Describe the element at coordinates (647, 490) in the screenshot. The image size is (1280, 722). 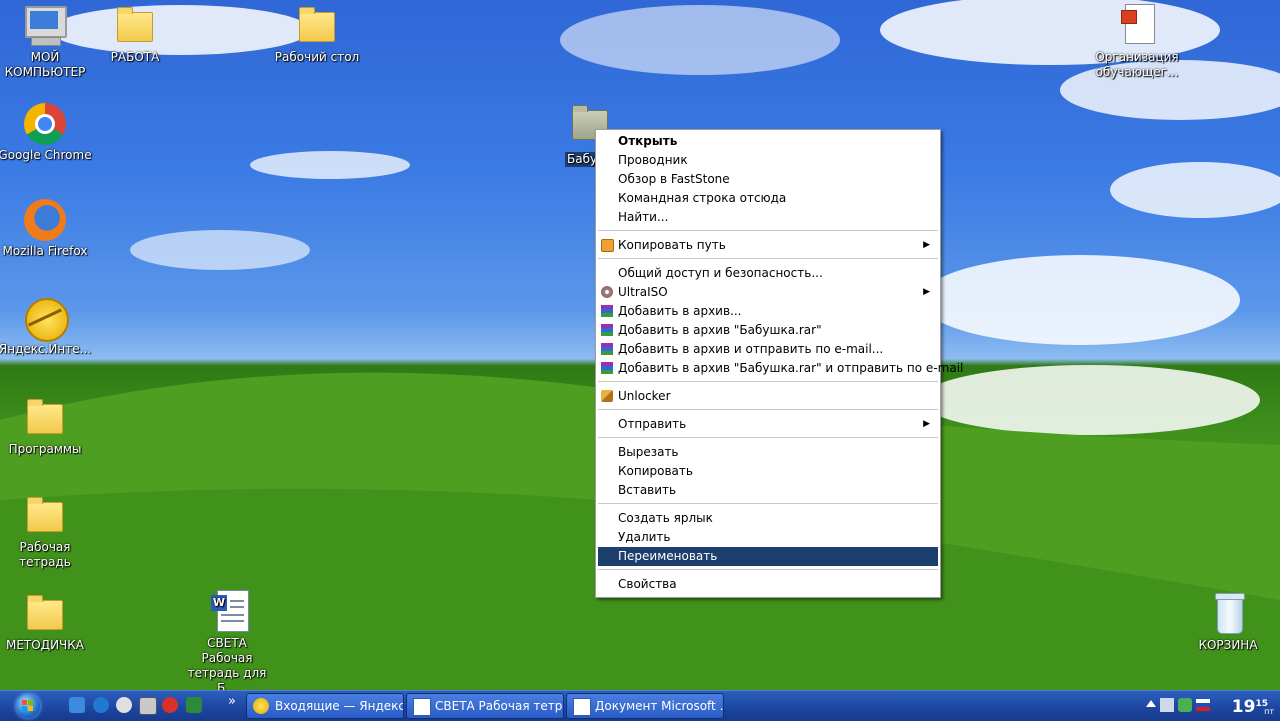
I see `menu-item-label: Вставить` at that location.